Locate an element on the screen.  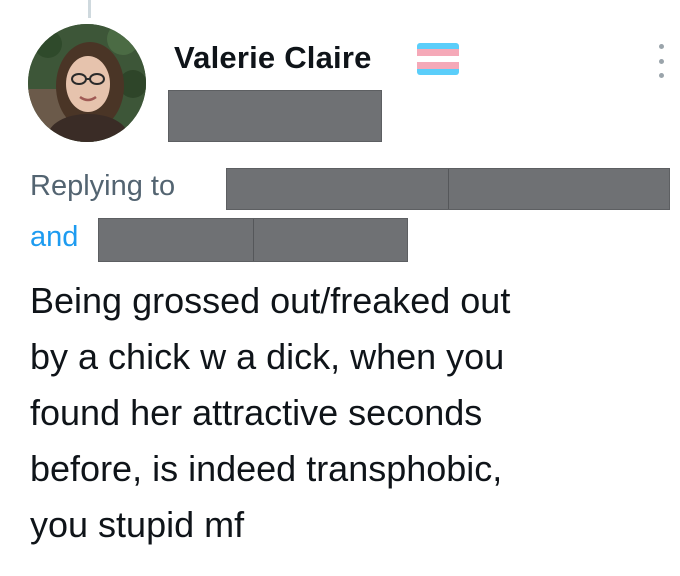
tweet-text-line: Being grossed out/freaked out is located at coordinates (270, 300).